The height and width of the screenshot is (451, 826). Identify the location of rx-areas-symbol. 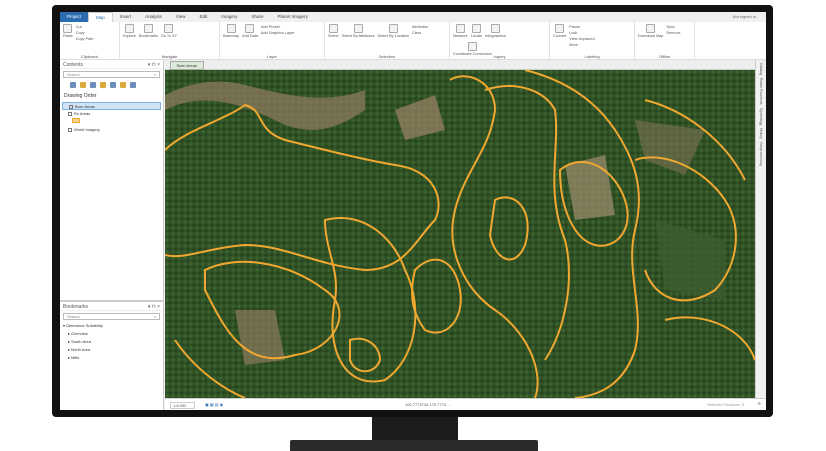
(111, 122).